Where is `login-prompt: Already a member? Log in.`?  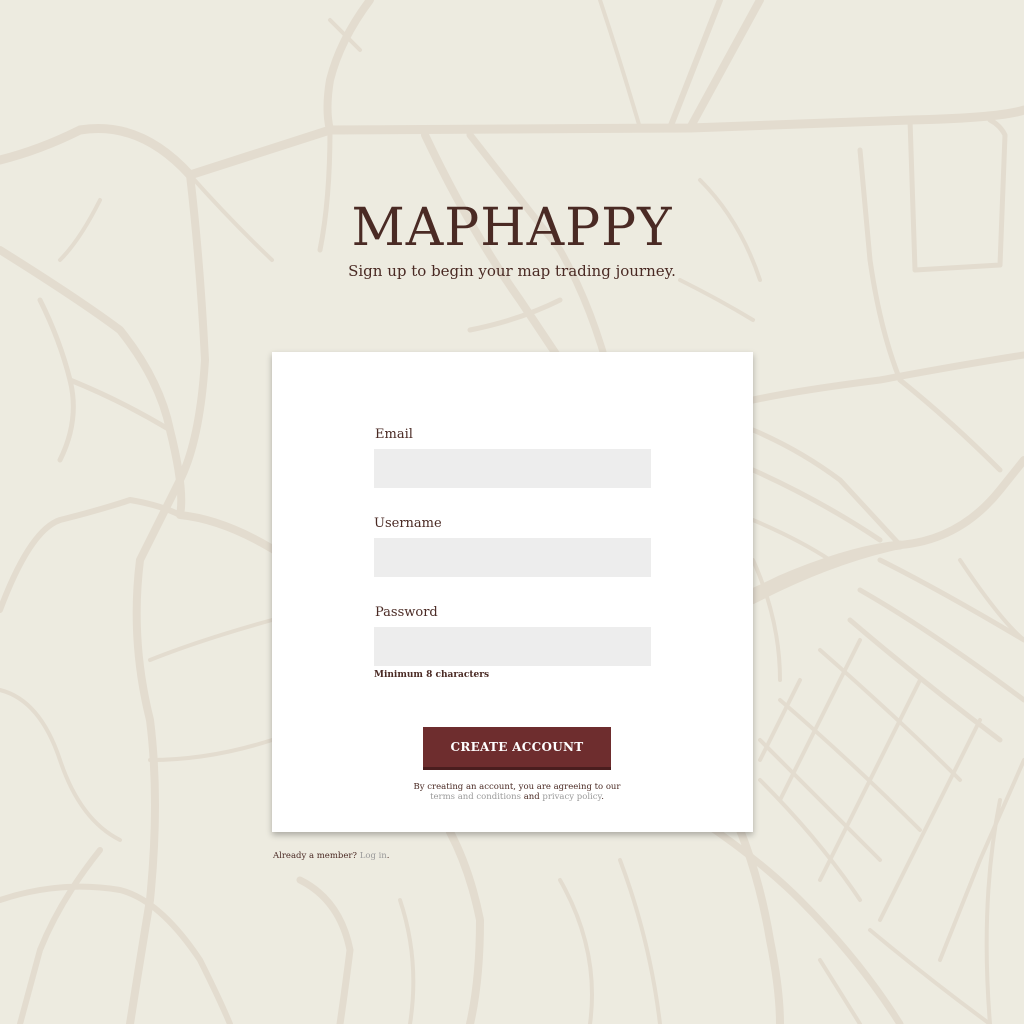
login-prompt: Already a member? Log in. is located at coordinates (331, 856).